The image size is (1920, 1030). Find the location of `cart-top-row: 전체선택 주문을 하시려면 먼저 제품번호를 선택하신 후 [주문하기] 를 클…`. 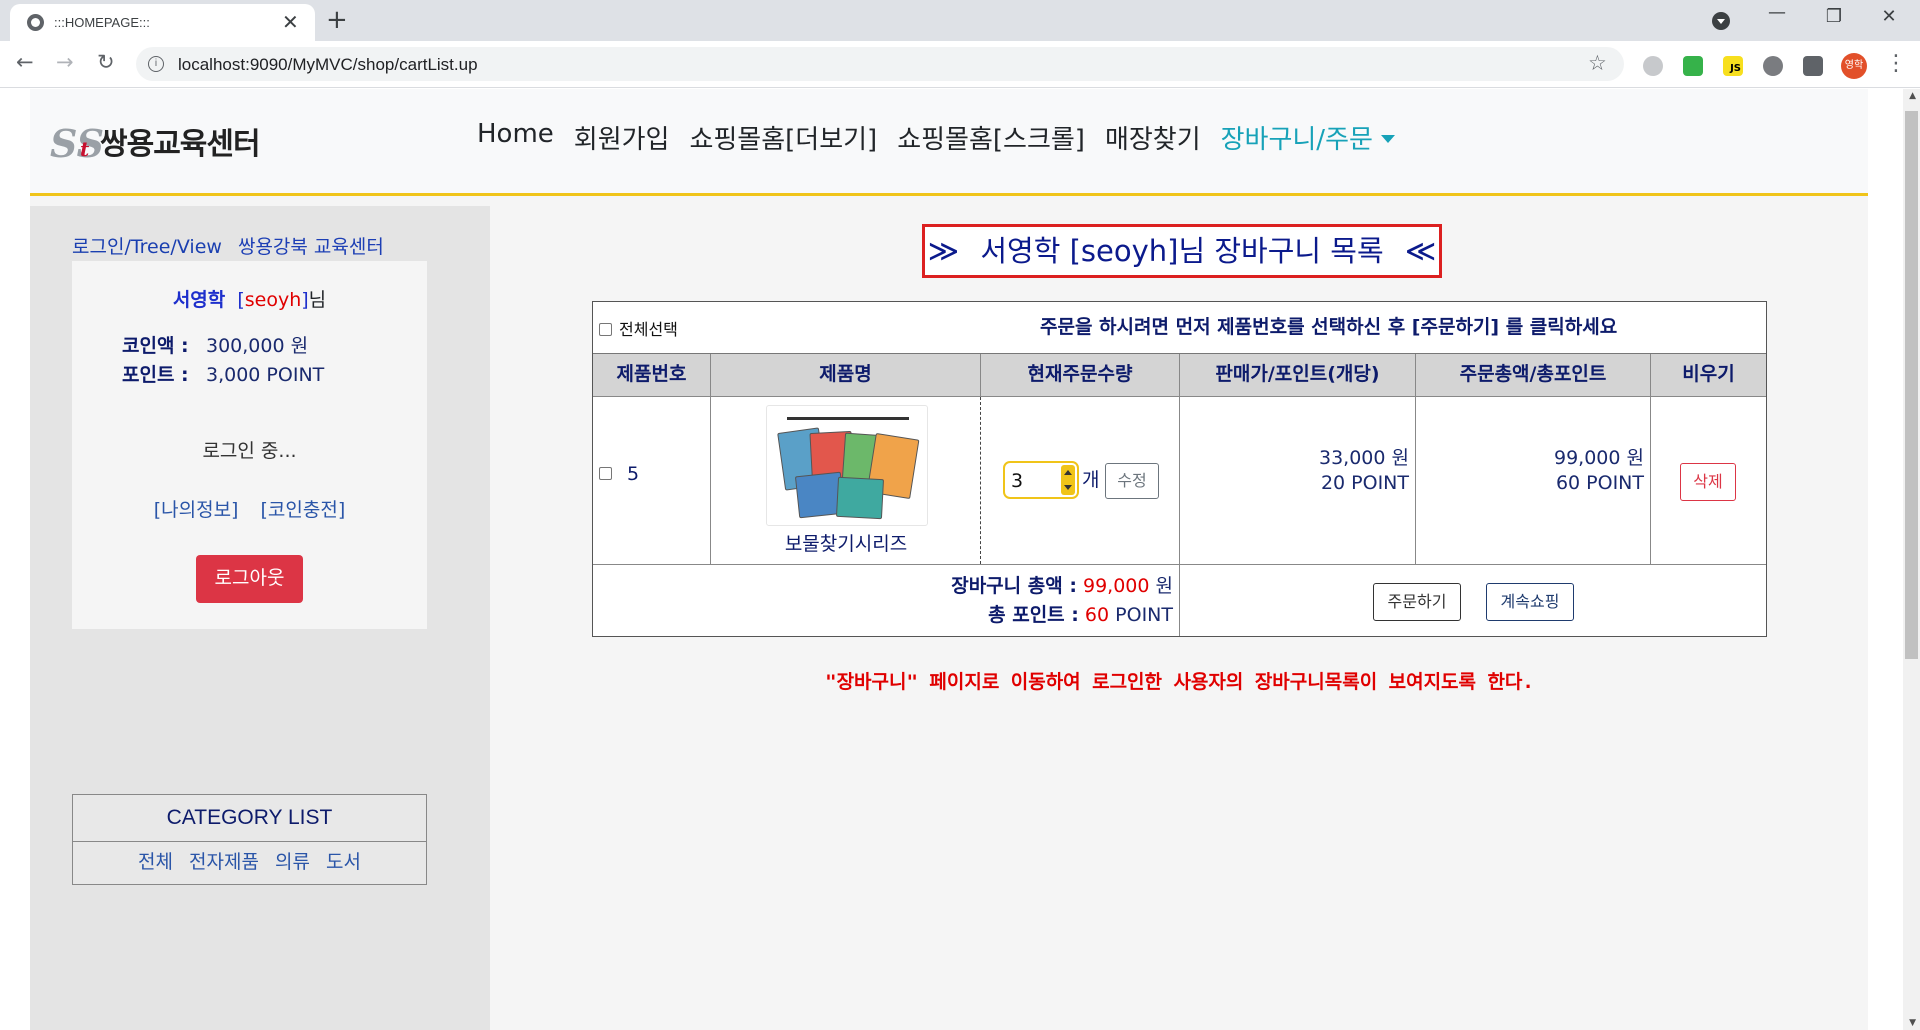

cart-top-row: 전체선택 주문을 하시려면 먼저 제품번호를 선택하신 후 [주문하기] 를 클… is located at coordinates (1179, 328).